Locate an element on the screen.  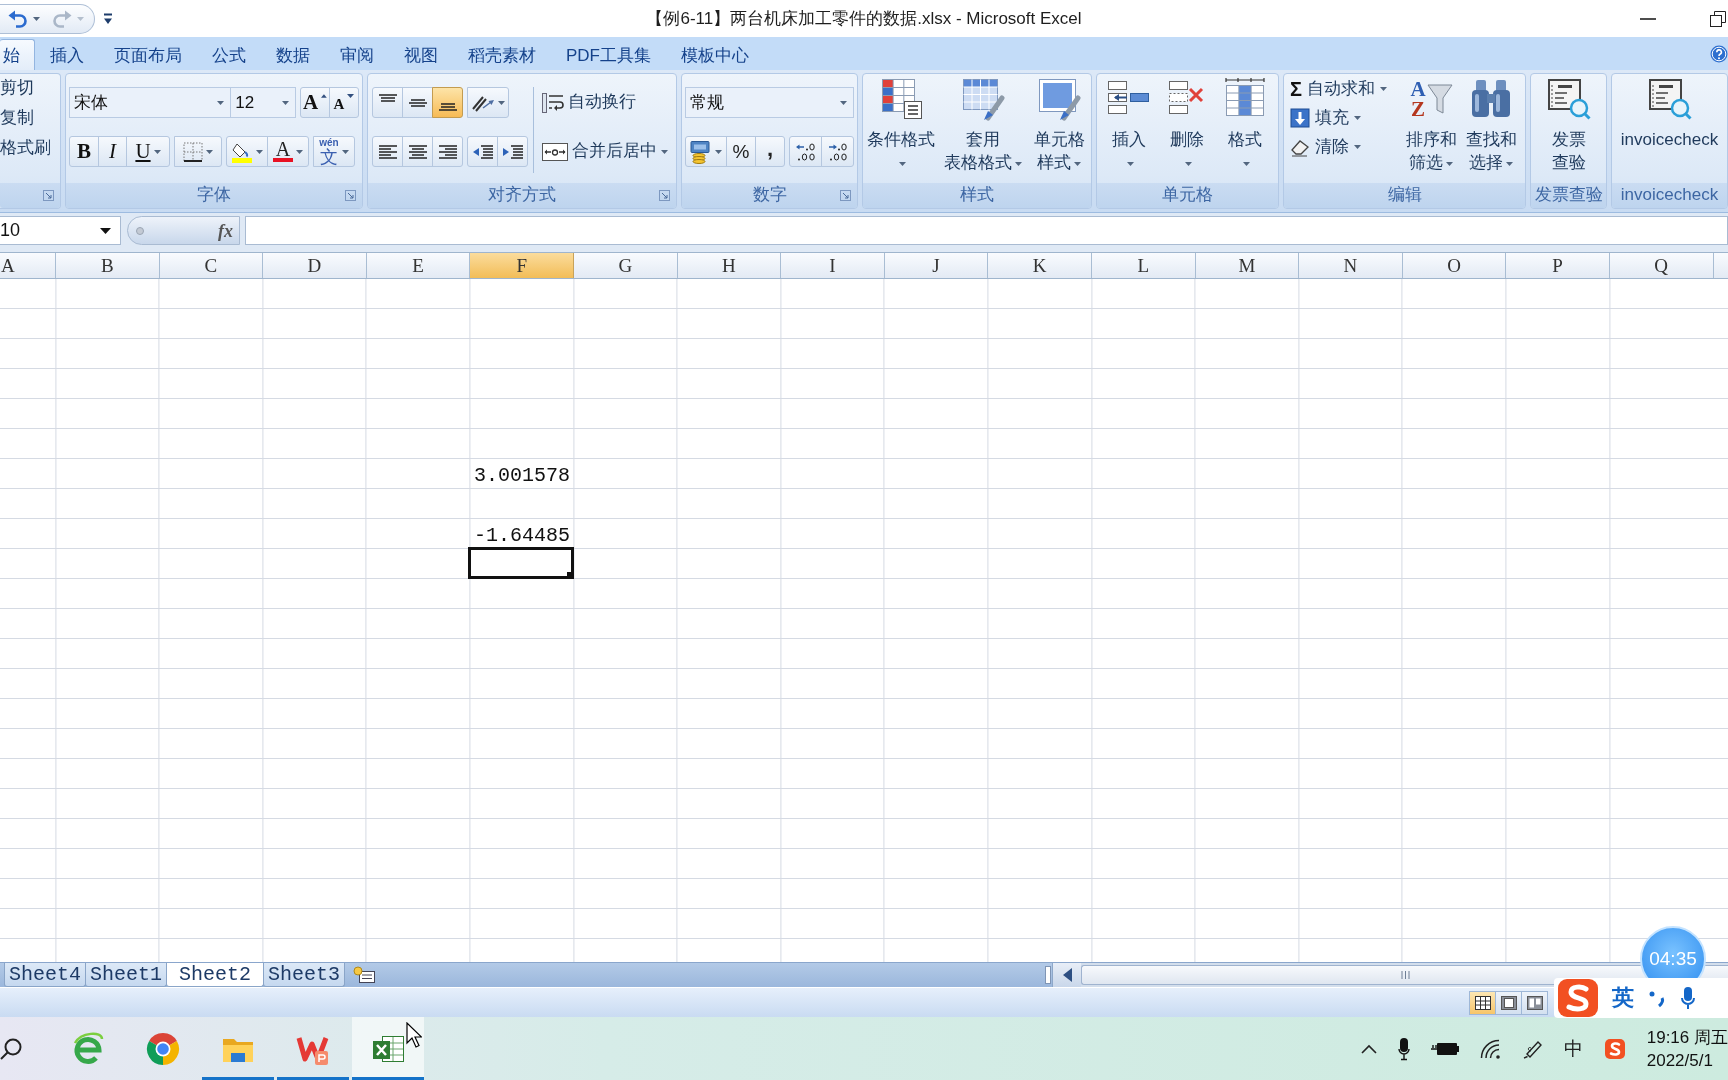
orientation-button is located at coordinates (488, 102).